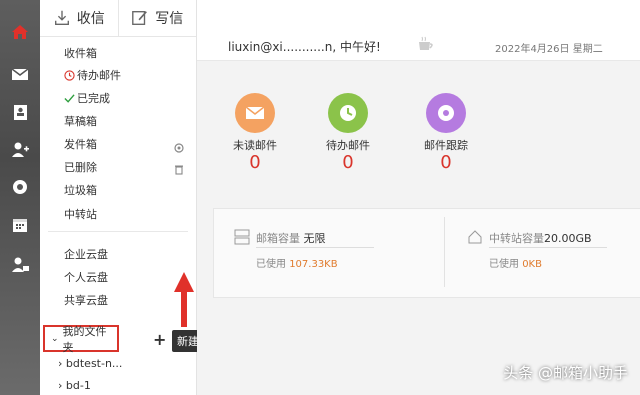 This screenshot has height=395, width=640. I want to click on cloud-shared: 共享云盘, so click(86, 300).